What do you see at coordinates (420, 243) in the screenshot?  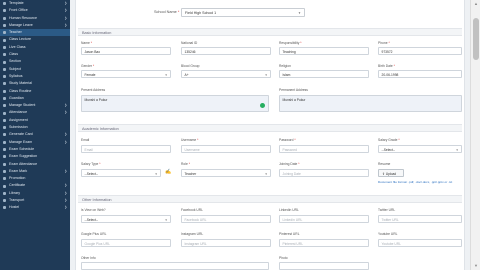 I see `youtube-url-input: Youtube URL` at bounding box center [420, 243].